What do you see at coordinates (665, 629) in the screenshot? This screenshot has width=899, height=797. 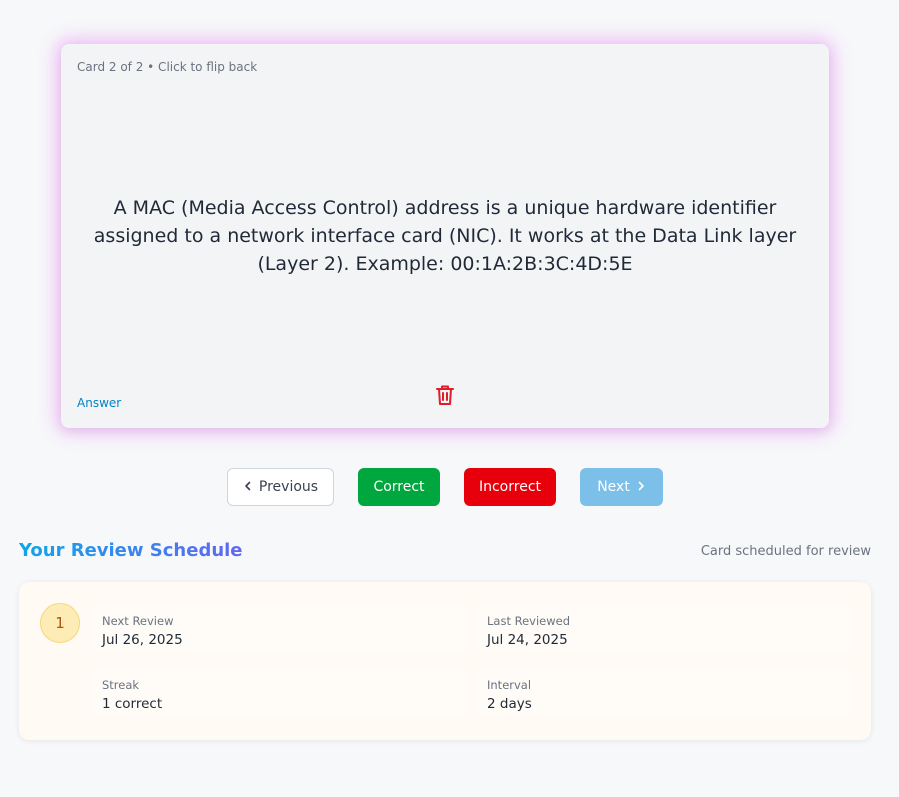 I see `stat-last-reviewed: Last Reviewed Jul 24, 2025` at bounding box center [665, 629].